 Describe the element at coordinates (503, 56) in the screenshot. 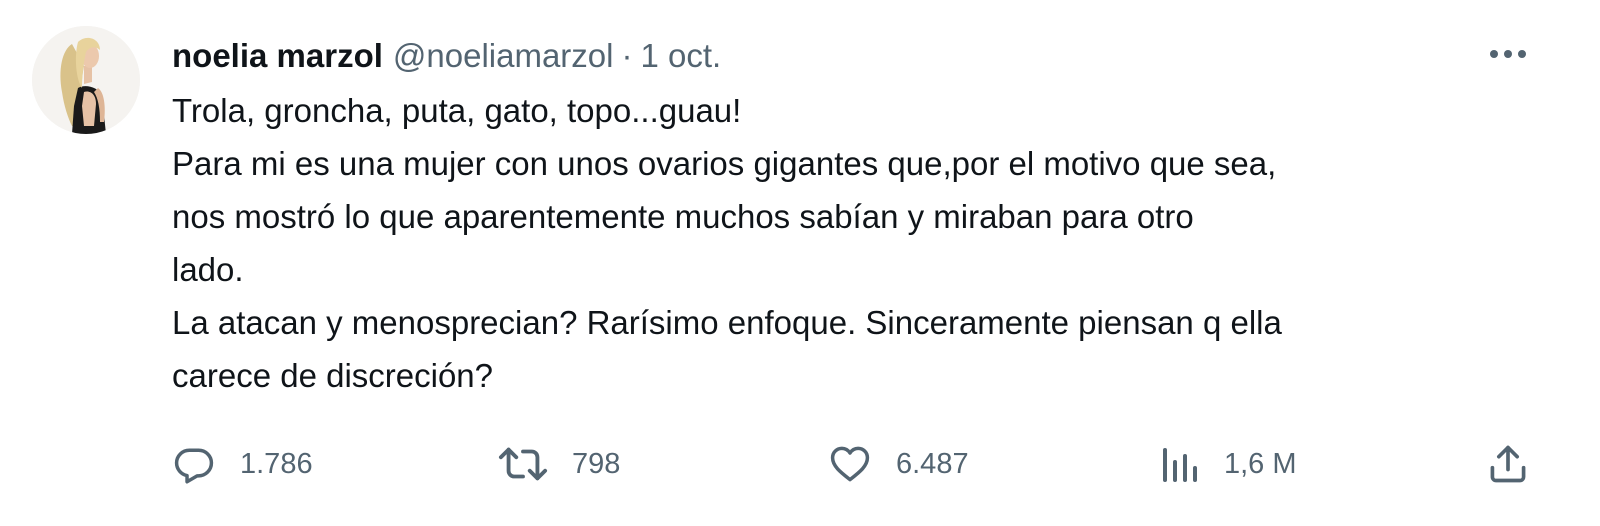

I see `author-handle: @noeliamarzol` at that location.